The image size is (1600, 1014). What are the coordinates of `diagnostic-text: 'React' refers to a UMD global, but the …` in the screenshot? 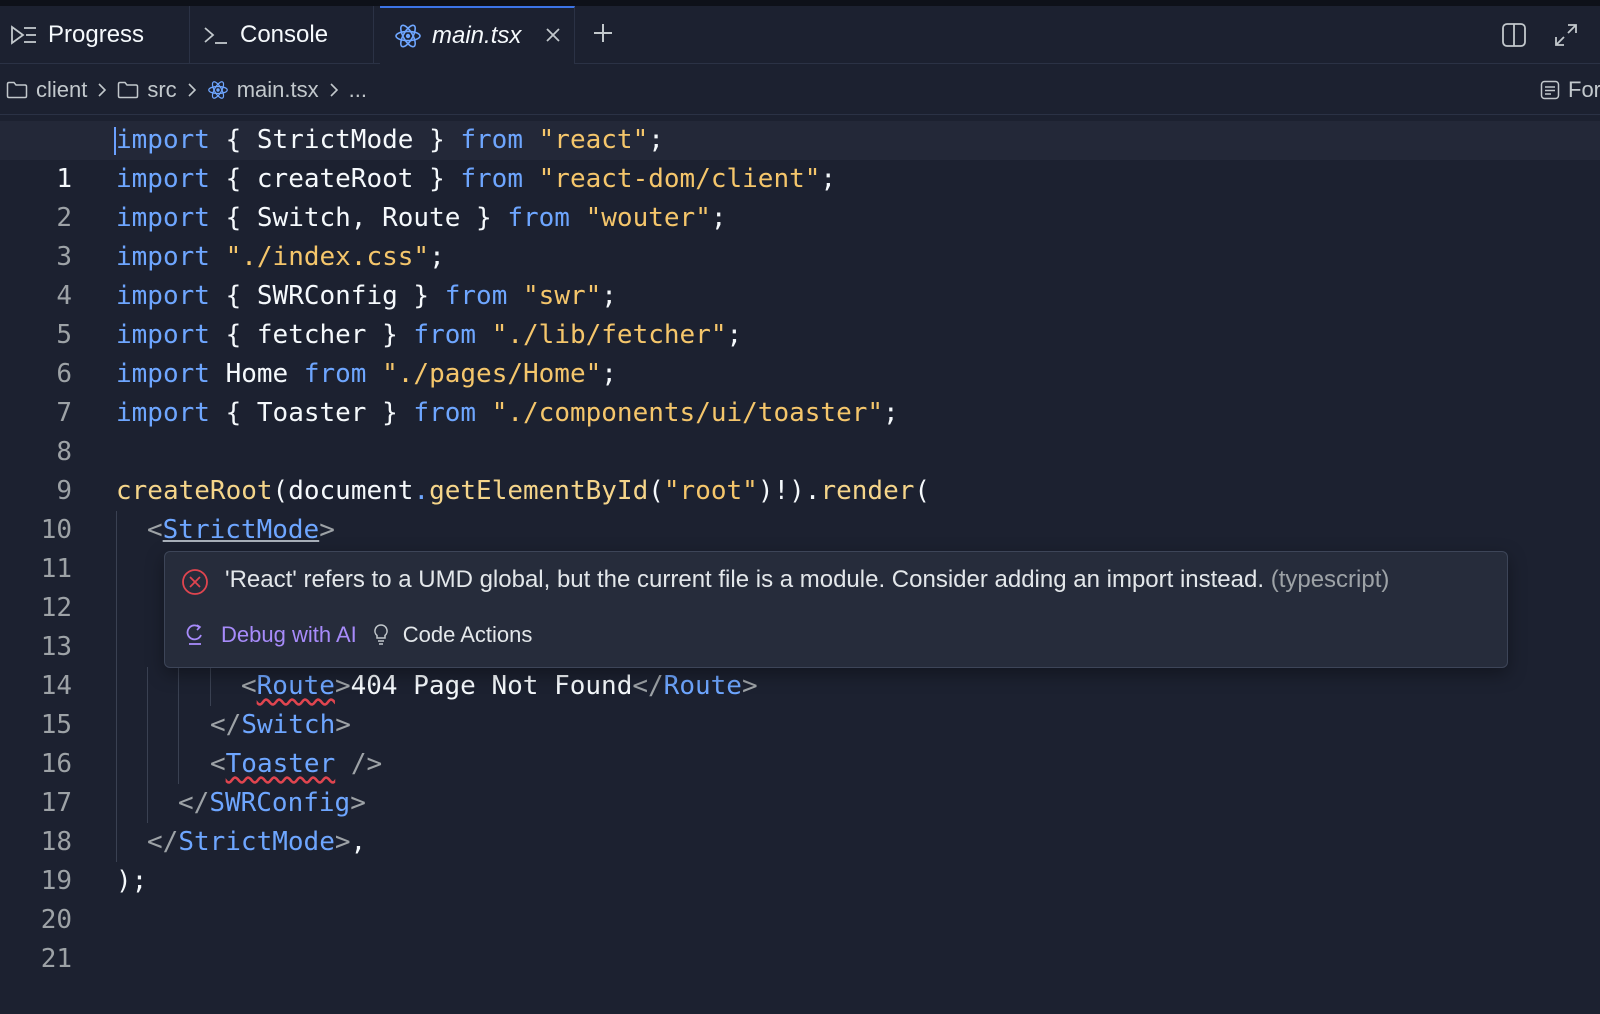 It's located at (745, 579).